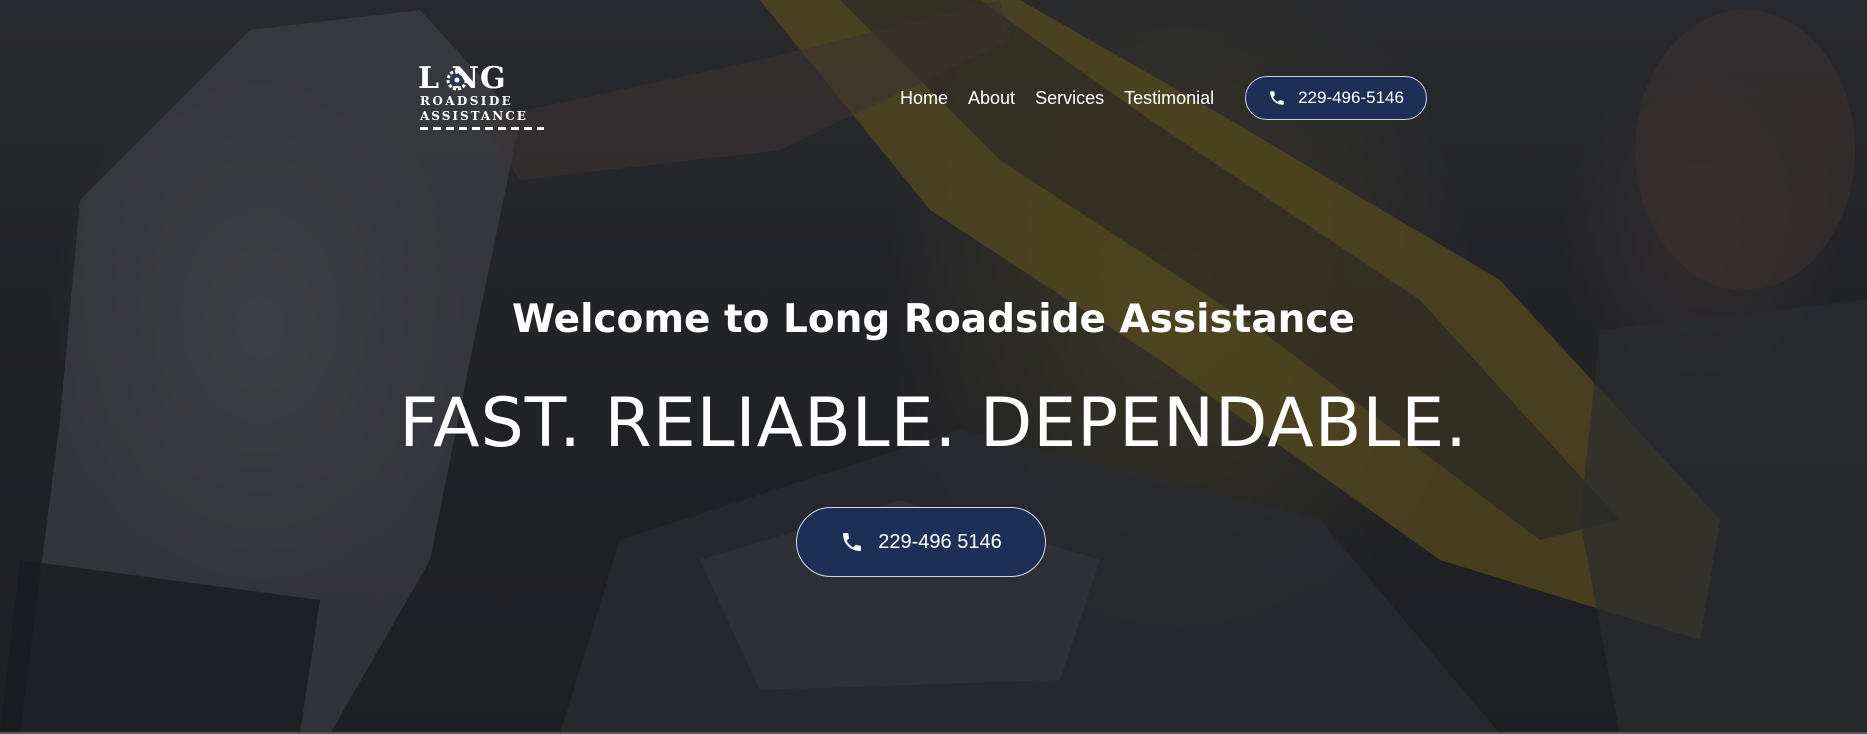  Describe the element at coordinates (1169, 98) in the screenshot. I see `nav-testimonial: Testimonial` at that location.